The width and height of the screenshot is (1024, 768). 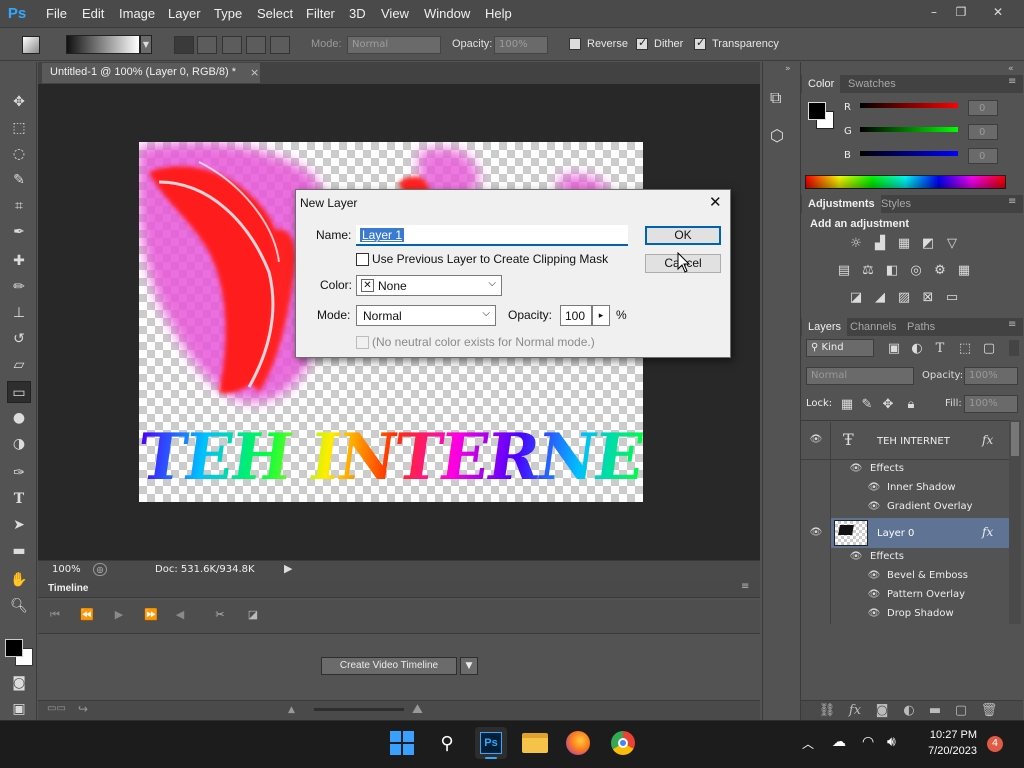 What do you see at coordinates (961, 711) in the screenshot?
I see `new-layer-icon: ▢` at bounding box center [961, 711].